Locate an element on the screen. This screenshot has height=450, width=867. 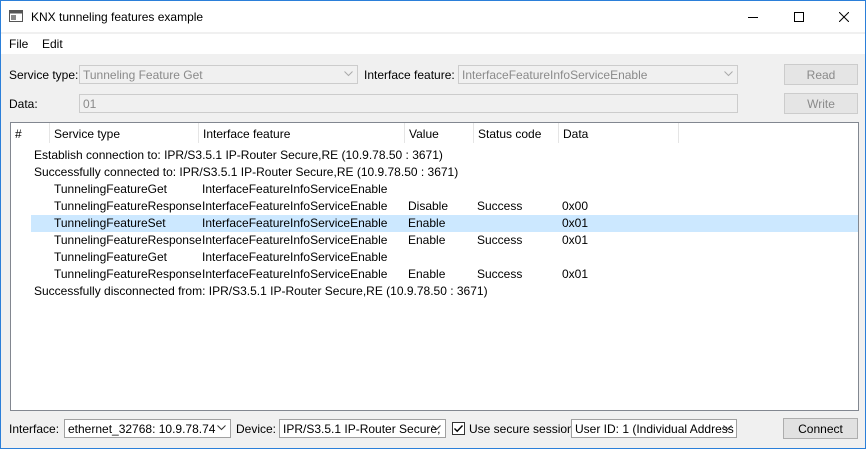
interface-feature-label: Interface feature: is located at coordinates (409, 75).